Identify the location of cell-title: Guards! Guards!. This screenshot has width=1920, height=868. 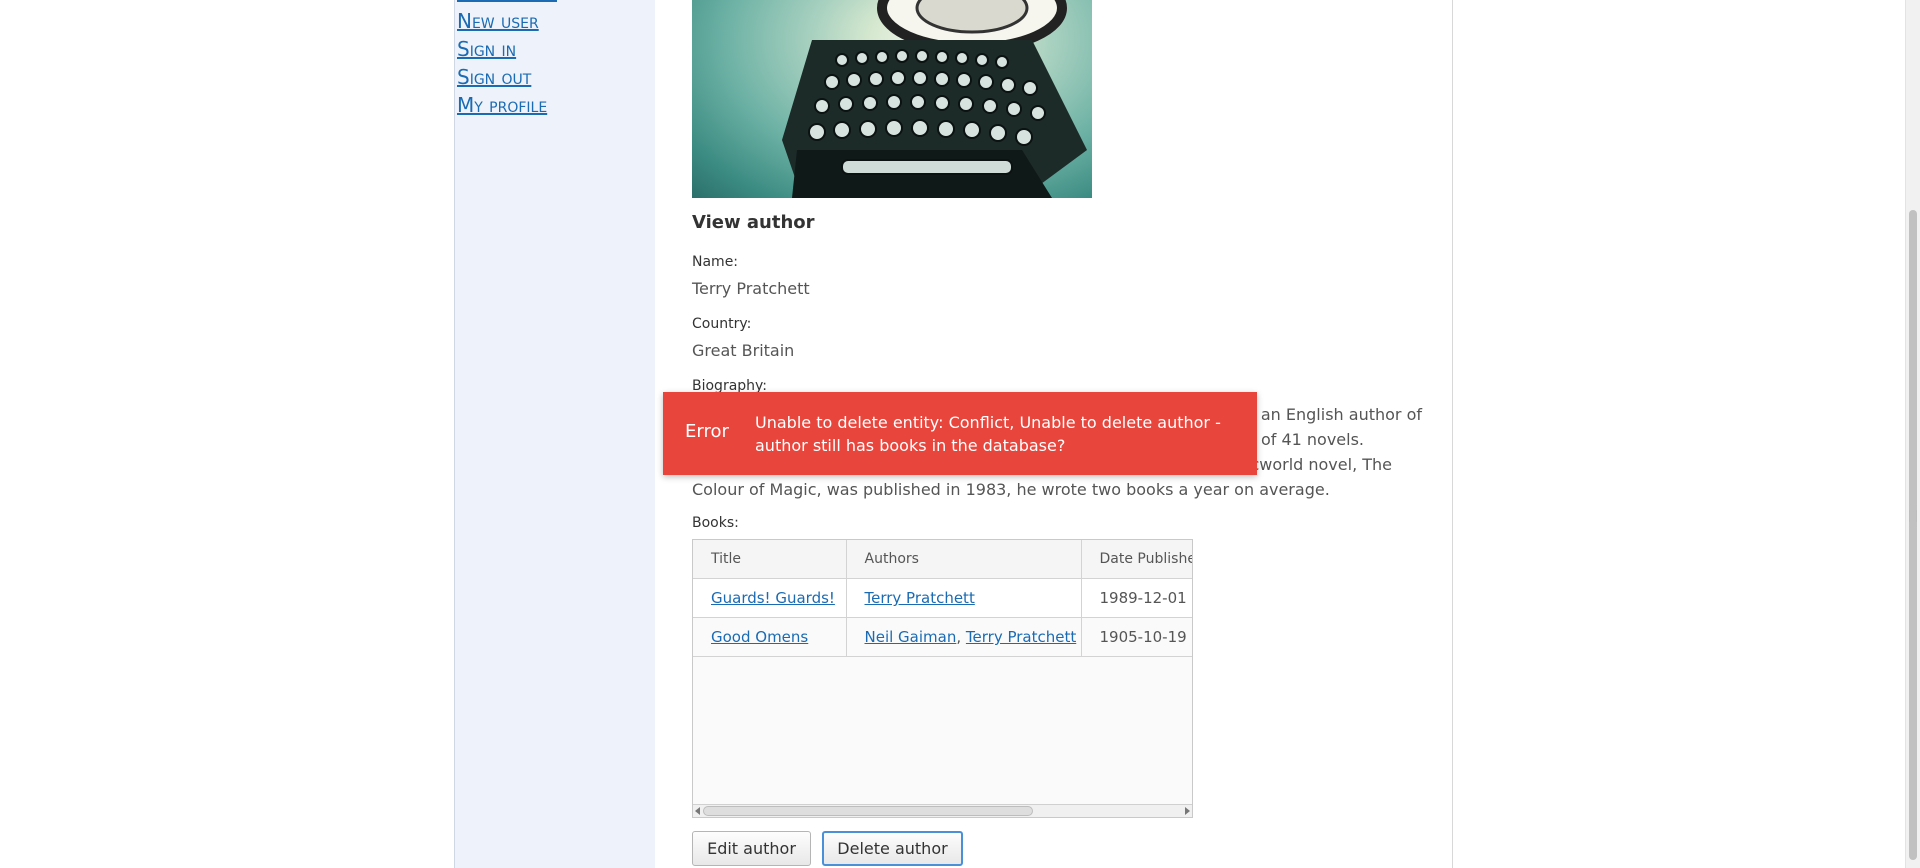
(770, 598).